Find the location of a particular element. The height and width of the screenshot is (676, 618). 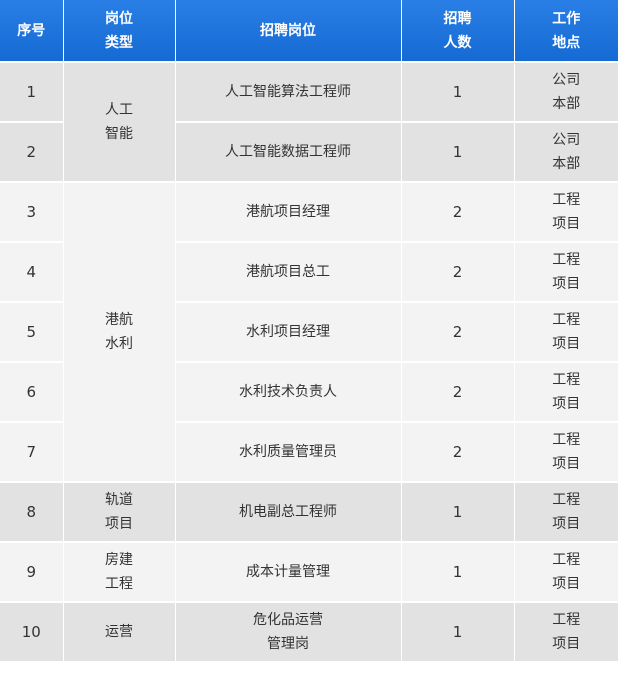

row-index: 7 is located at coordinates (32, 452).